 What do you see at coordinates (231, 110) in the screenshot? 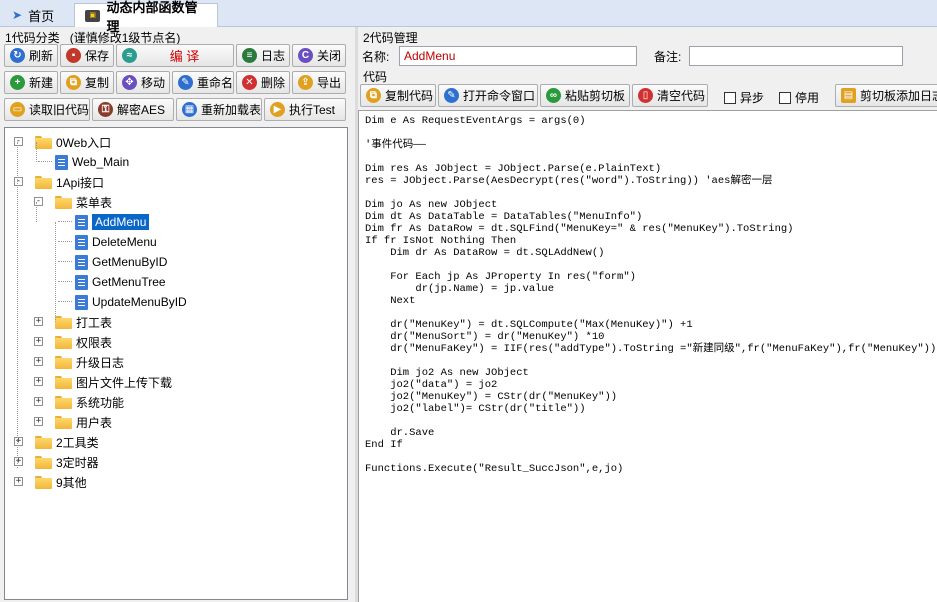
I see `reload-table-button-label: 重新加载表` at bounding box center [231, 110].